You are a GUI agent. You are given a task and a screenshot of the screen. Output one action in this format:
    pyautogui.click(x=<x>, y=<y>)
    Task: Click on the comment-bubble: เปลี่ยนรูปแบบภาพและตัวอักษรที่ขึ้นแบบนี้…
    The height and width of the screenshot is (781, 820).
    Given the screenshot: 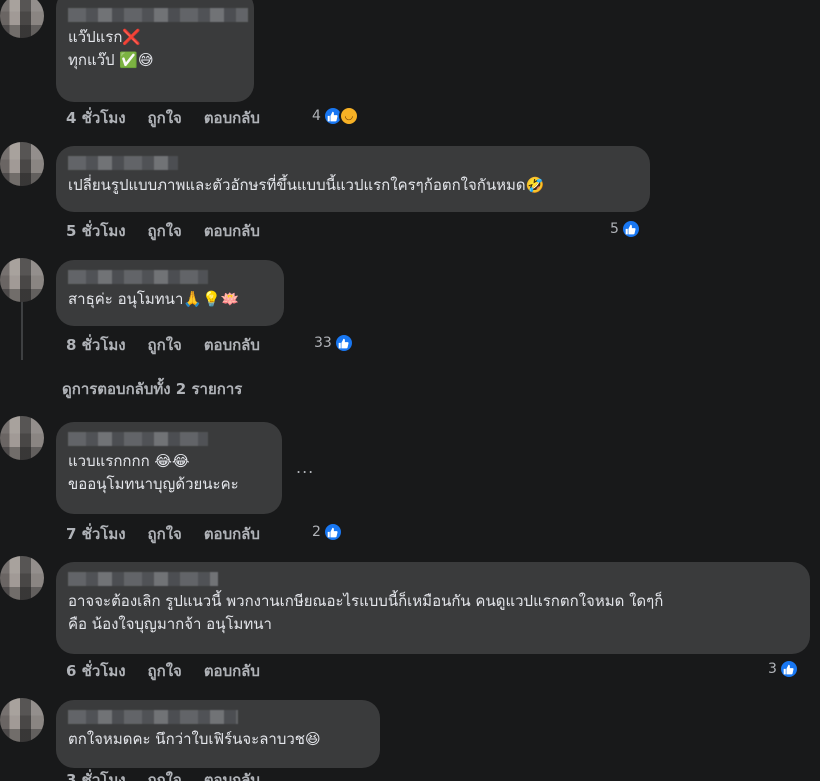 What is the action you would take?
    pyautogui.click(x=353, y=179)
    